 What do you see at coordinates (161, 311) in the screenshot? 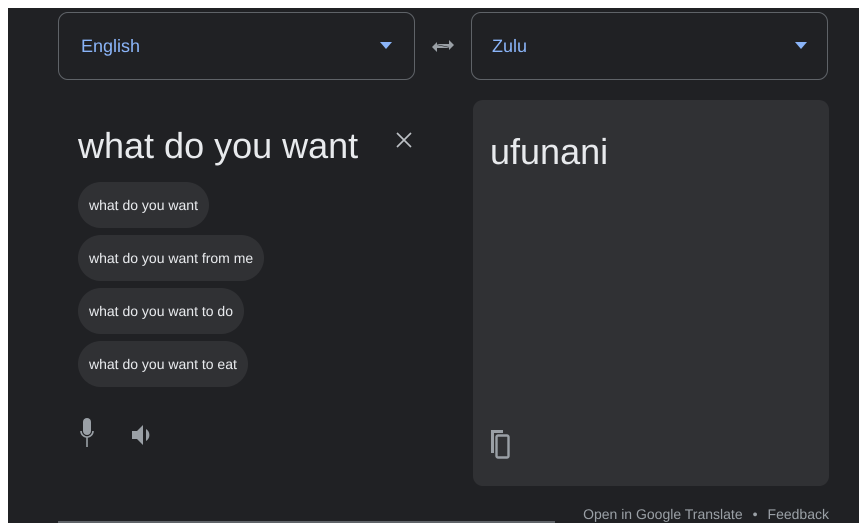
I see `suggestion-chip: what do you want to do` at bounding box center [161, 311].